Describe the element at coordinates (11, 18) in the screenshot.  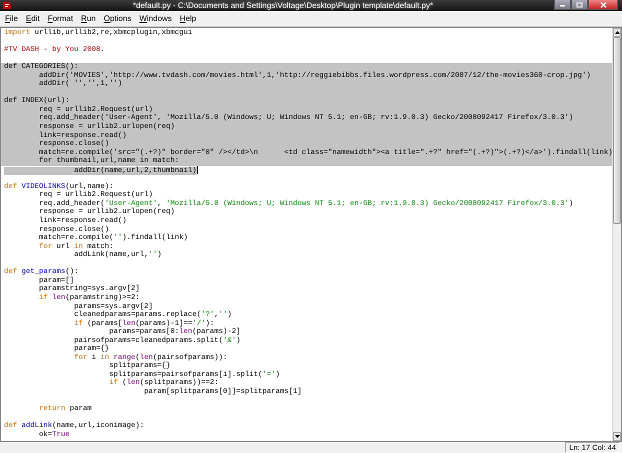
I see `menu-item: File` at that location.